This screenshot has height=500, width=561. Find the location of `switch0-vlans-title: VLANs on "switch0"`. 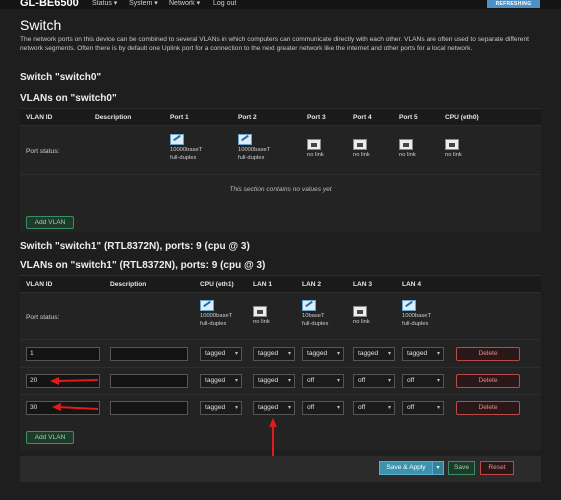

switch0-vlans-title: VLANs on "switch0" is located at coordinates (68, 98).